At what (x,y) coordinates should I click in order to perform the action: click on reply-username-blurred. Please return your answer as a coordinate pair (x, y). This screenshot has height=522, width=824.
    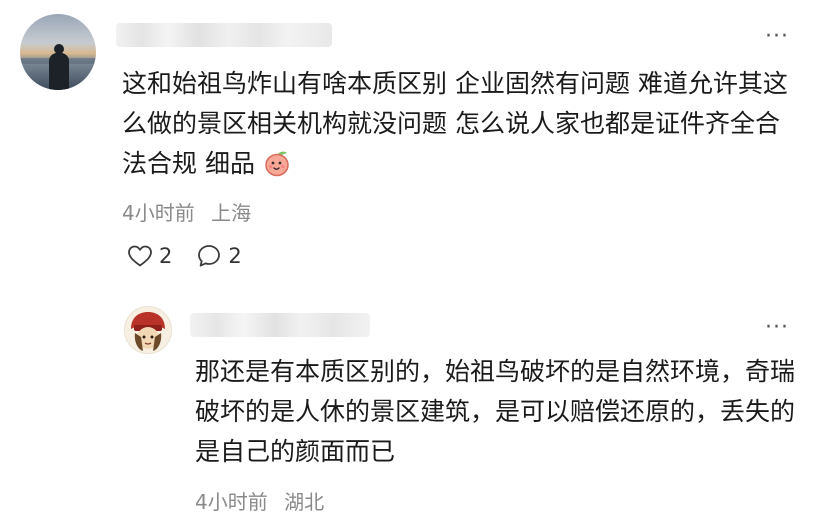
    Looking at the image, I should click on (280, 325).